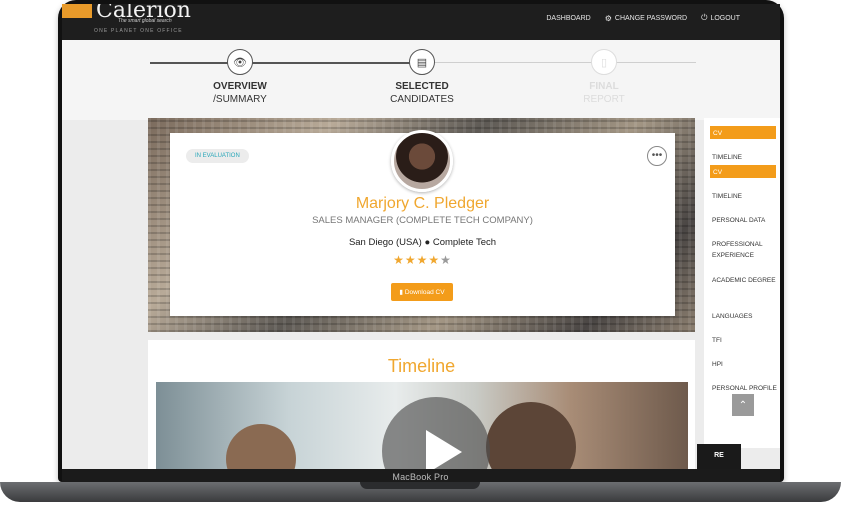 The height and width of the screenshot is (511, 841). What do you see at coordinates (77, 11) in the screenshot?
I see `logo-badge` at bounding box center [77, 11].